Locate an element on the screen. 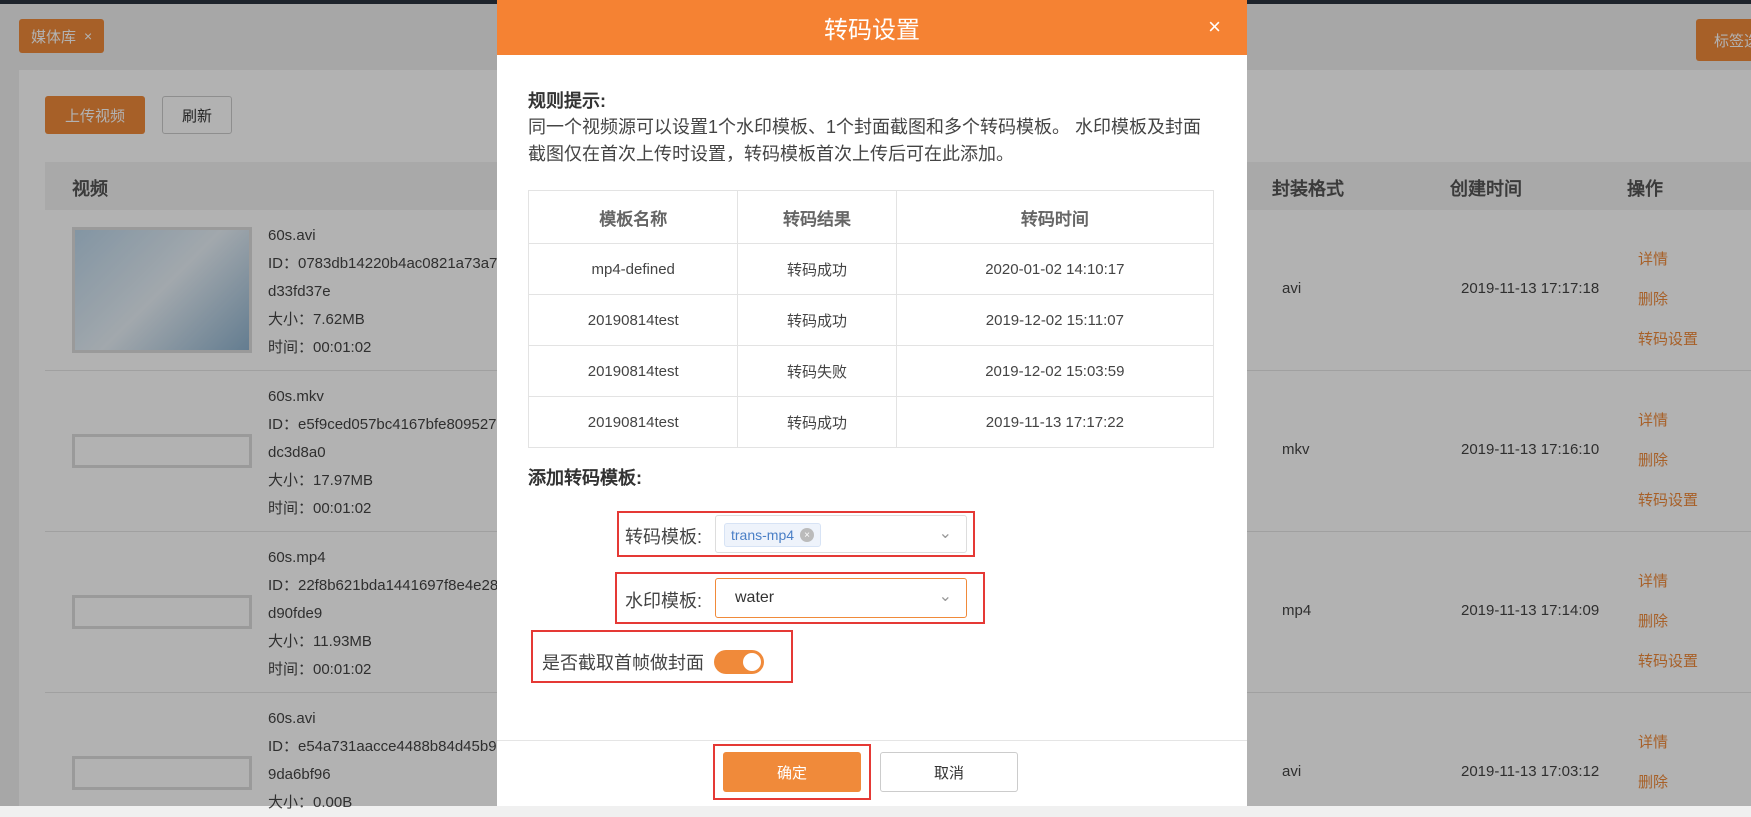 This screenshot has width=1751, height=817. transcode-time: 2019-12-02 15:03:59 is located at coordinates (1055, 371).